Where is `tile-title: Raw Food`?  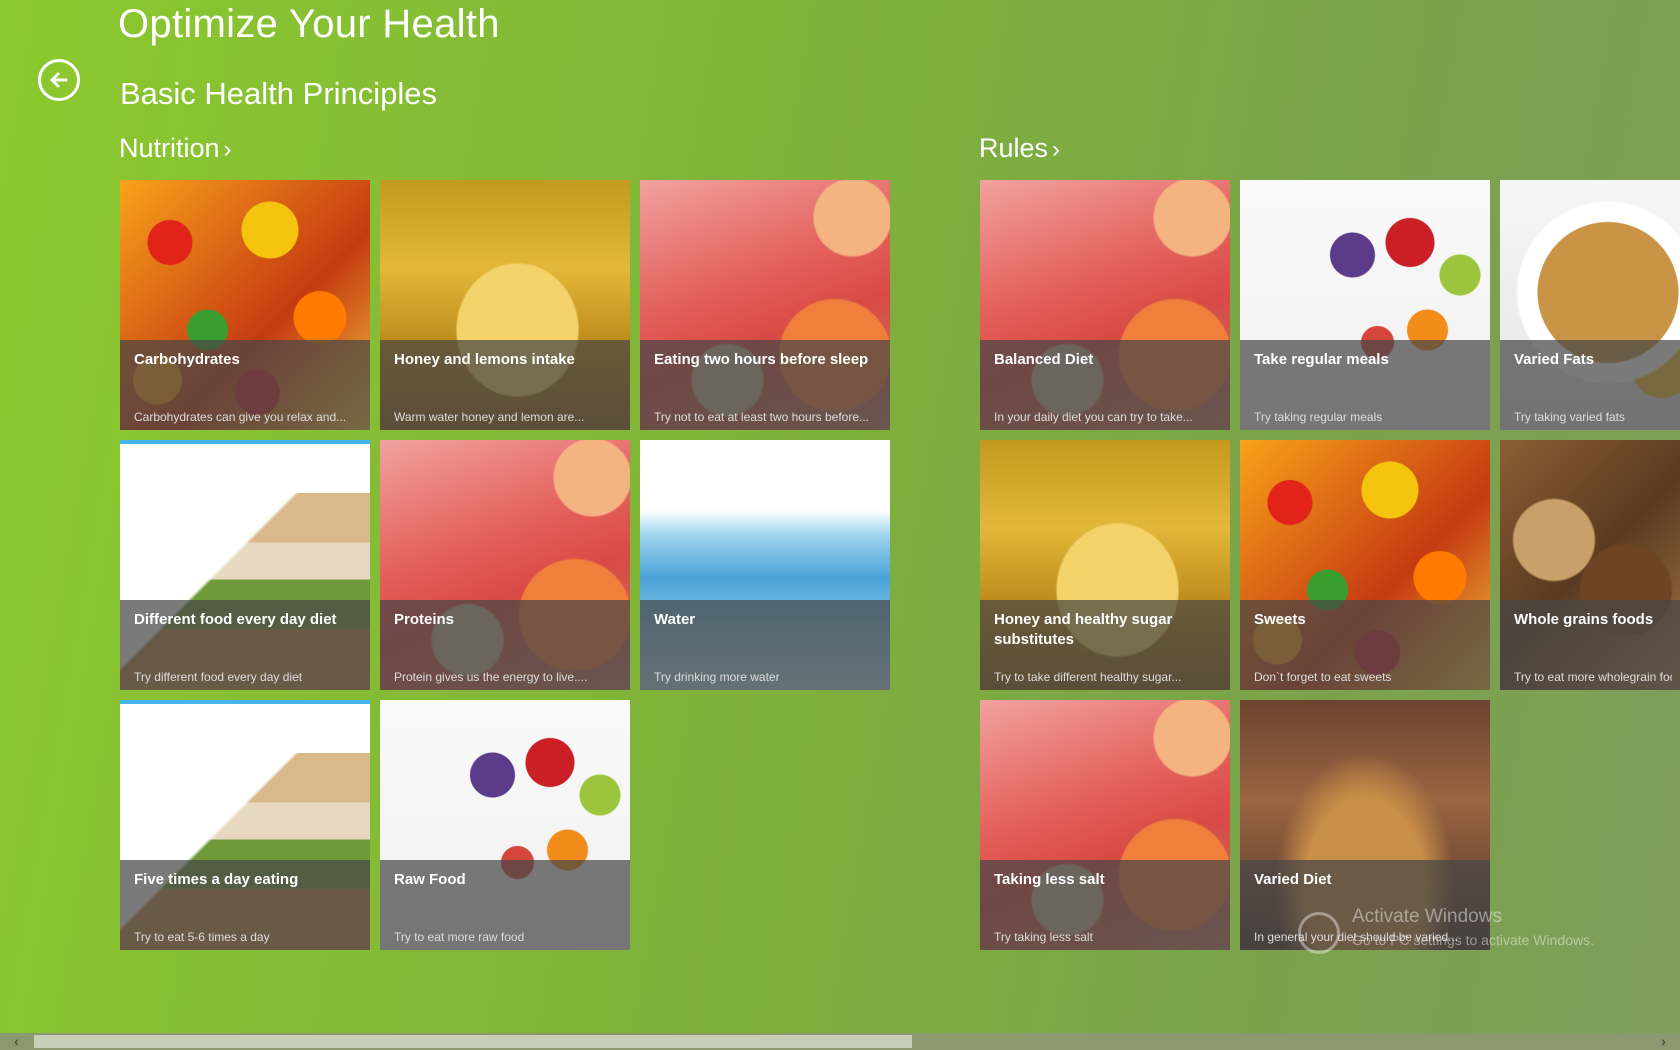 tile-title: Raw Food is located at coordinates (430, 879).